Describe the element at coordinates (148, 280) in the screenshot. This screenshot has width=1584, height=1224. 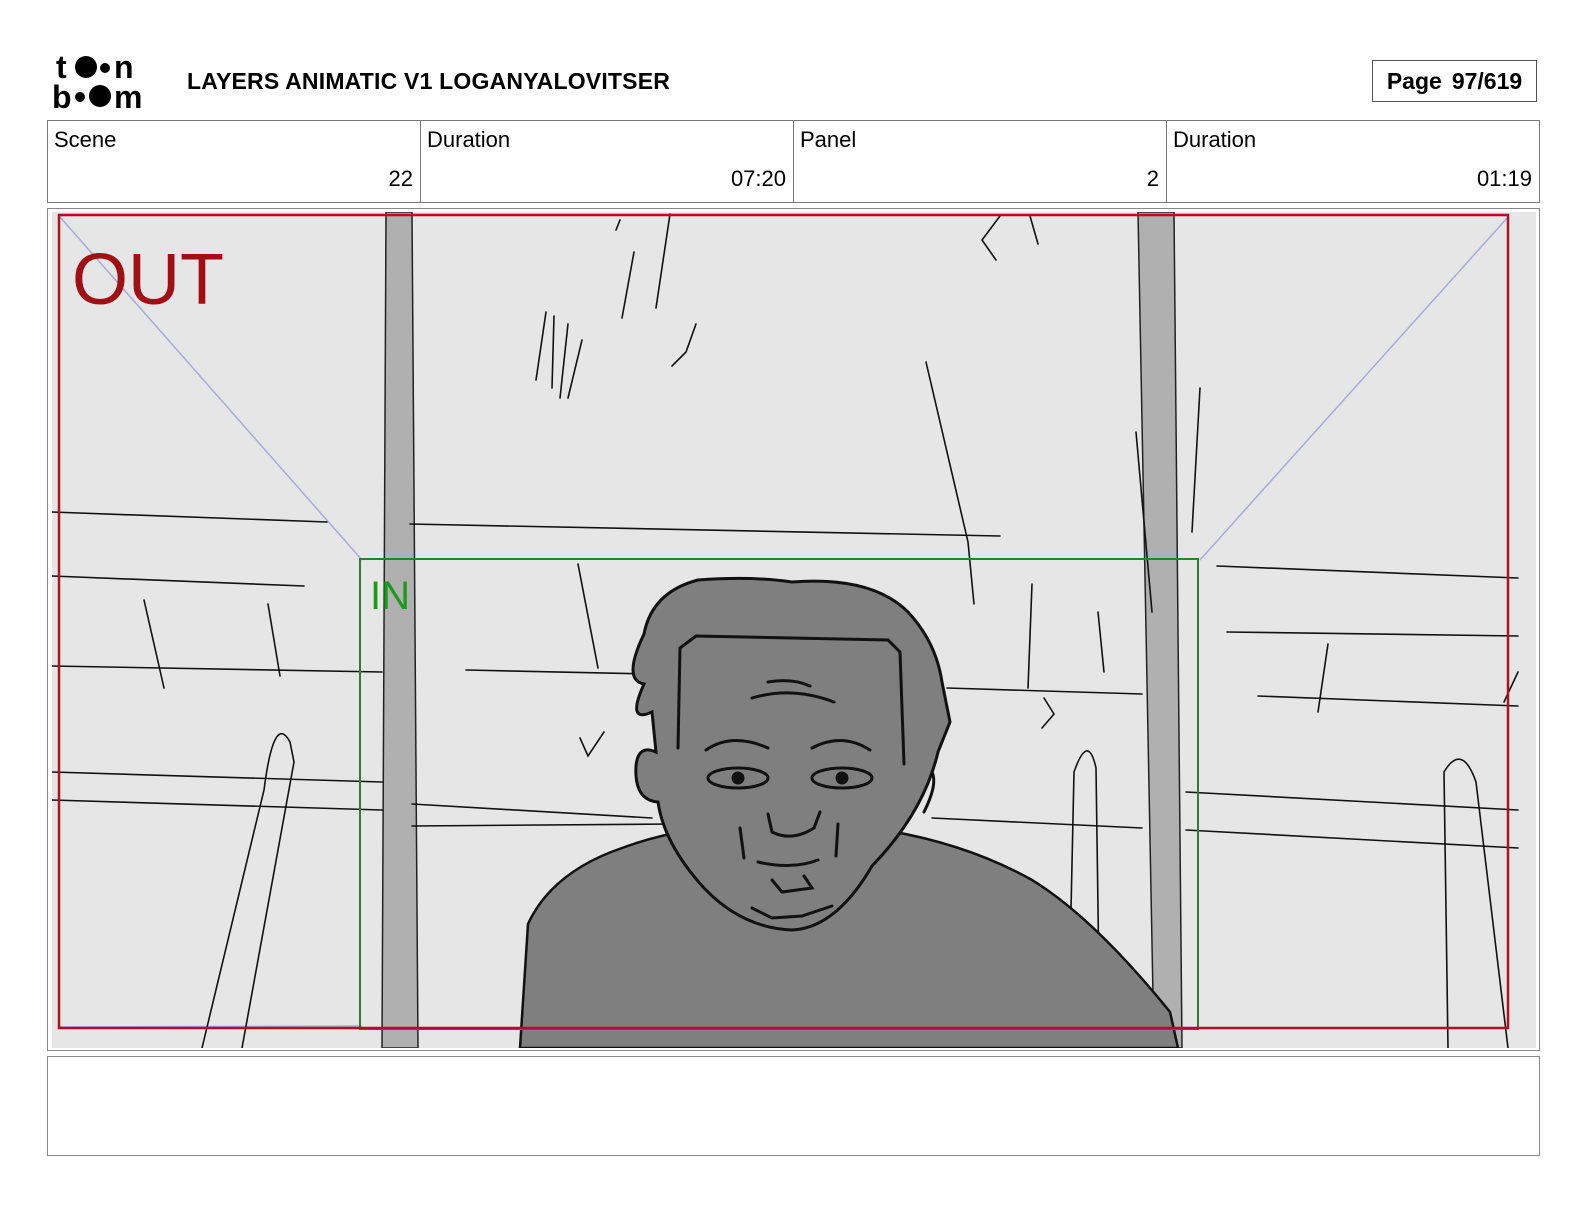
I see `out-label: OUT` at that location.